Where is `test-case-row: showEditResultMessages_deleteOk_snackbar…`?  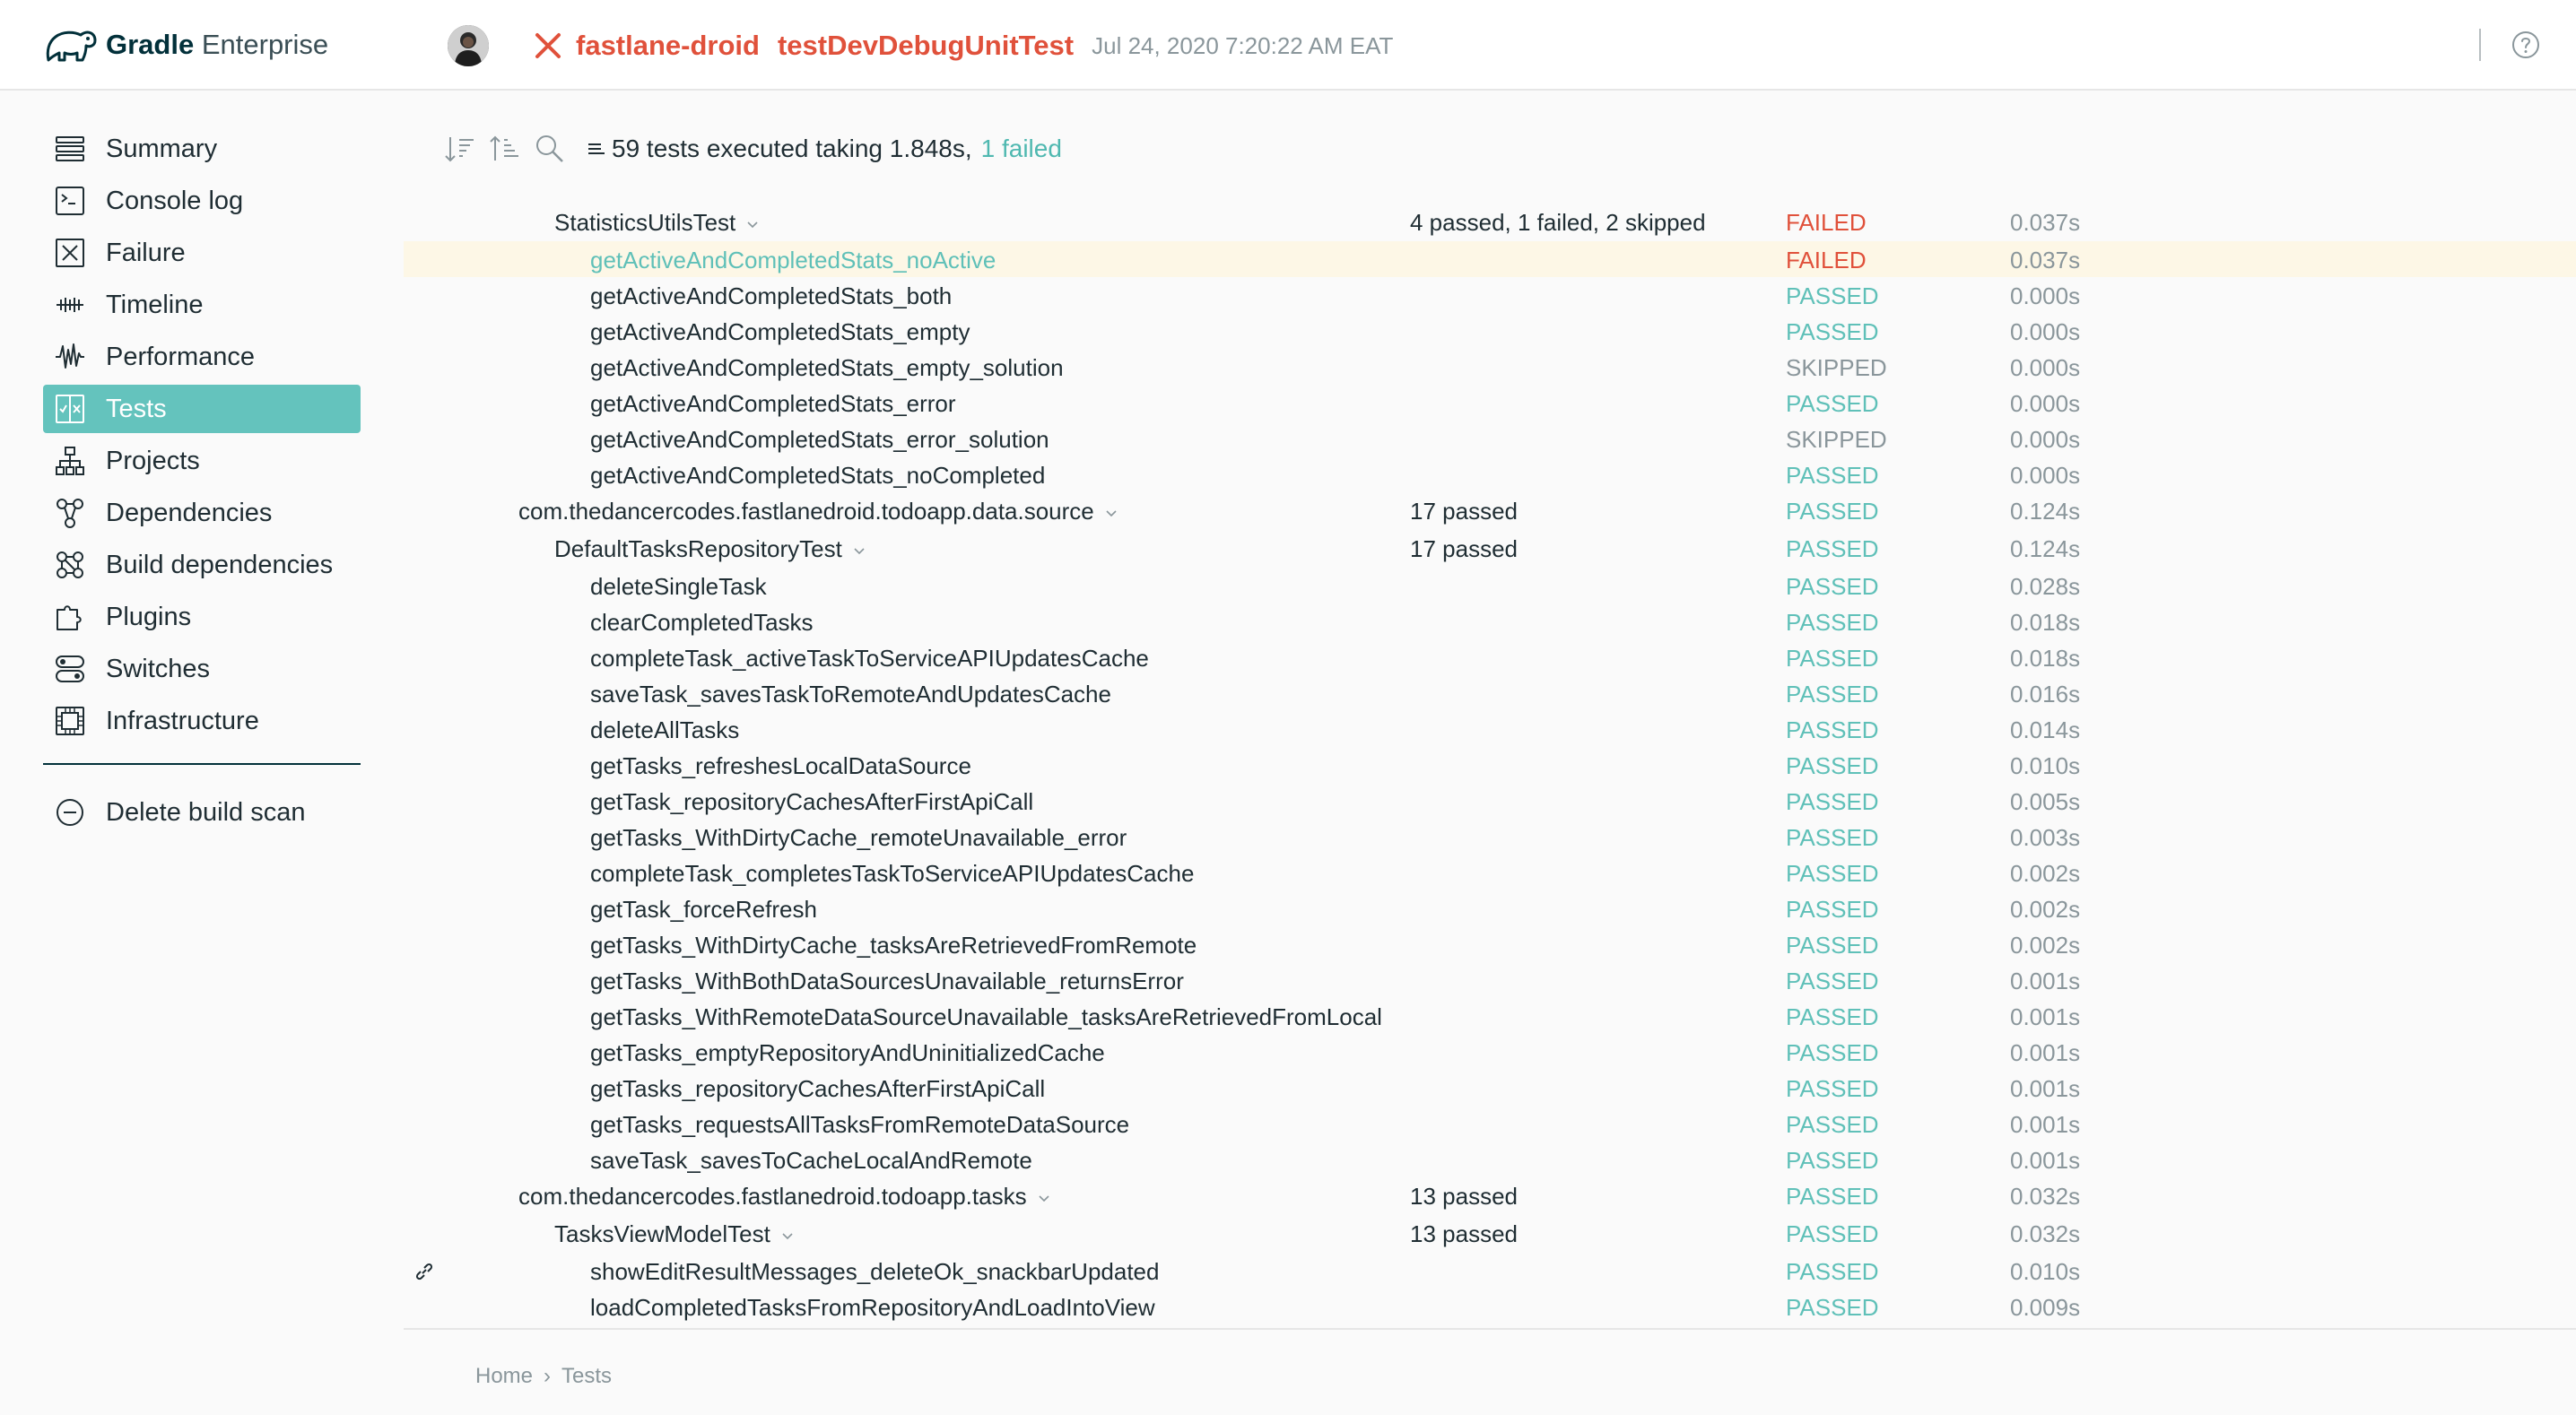
test-case-row: showEditResultMessages_deleteOk_snackbar… is located at coordinates (1490, 1271).